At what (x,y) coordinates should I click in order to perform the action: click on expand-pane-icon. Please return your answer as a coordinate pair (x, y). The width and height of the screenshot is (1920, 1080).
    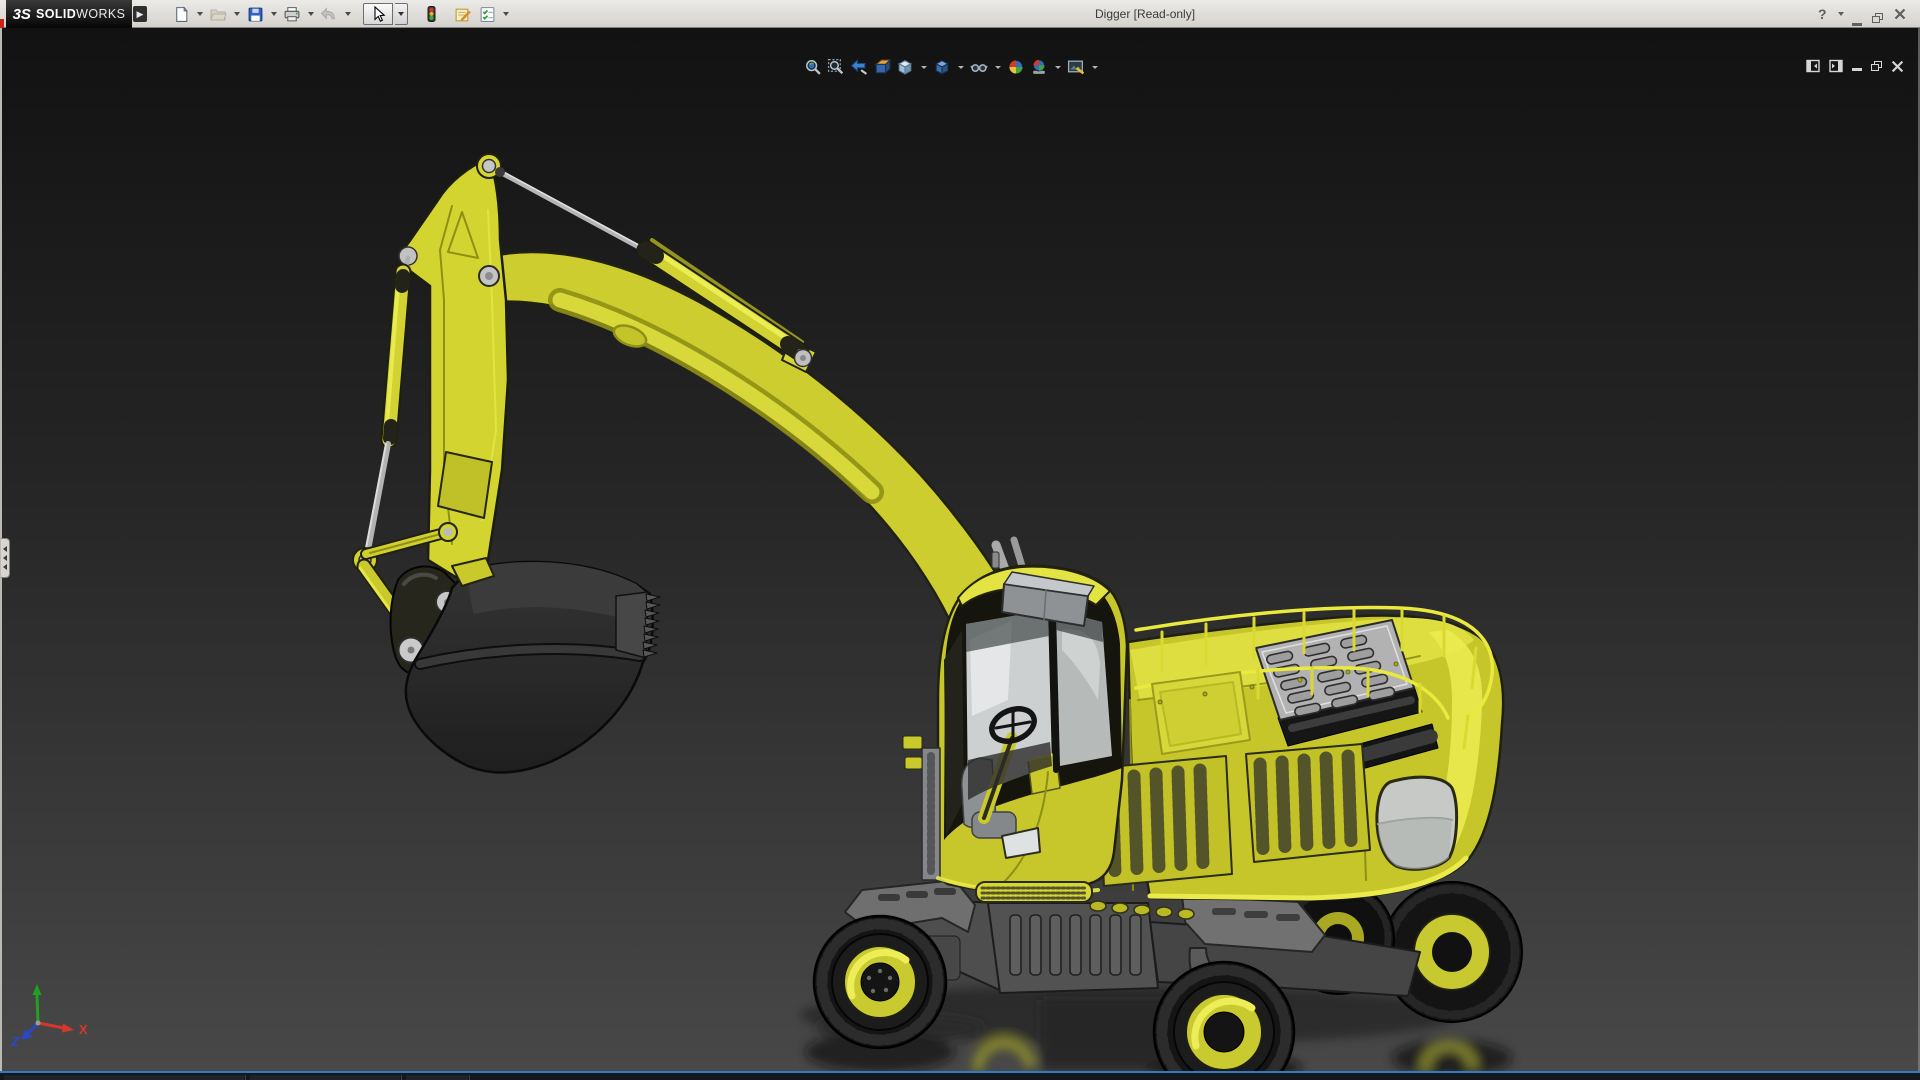
    Looking at the image, I should click on (1836, 66).